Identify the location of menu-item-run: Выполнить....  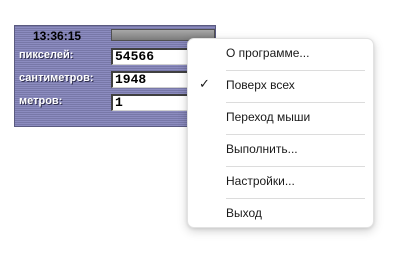
(280, 150).